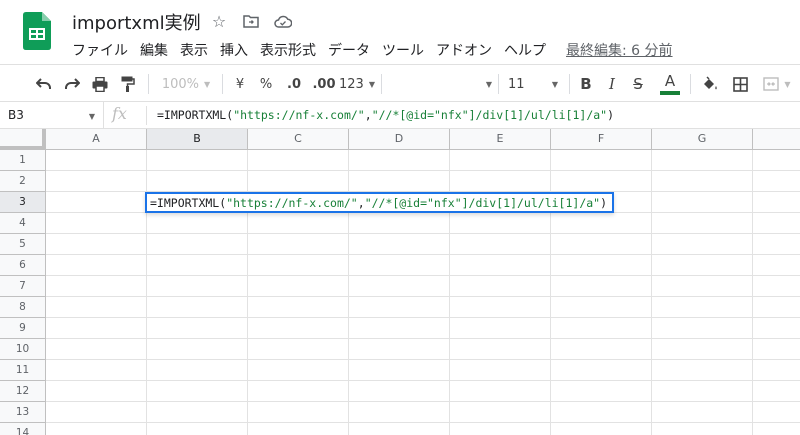  What do you see at coordinates (23, 181) in the screenshot?
I see `row-header-2: 2` at bounding box center [23, 181].